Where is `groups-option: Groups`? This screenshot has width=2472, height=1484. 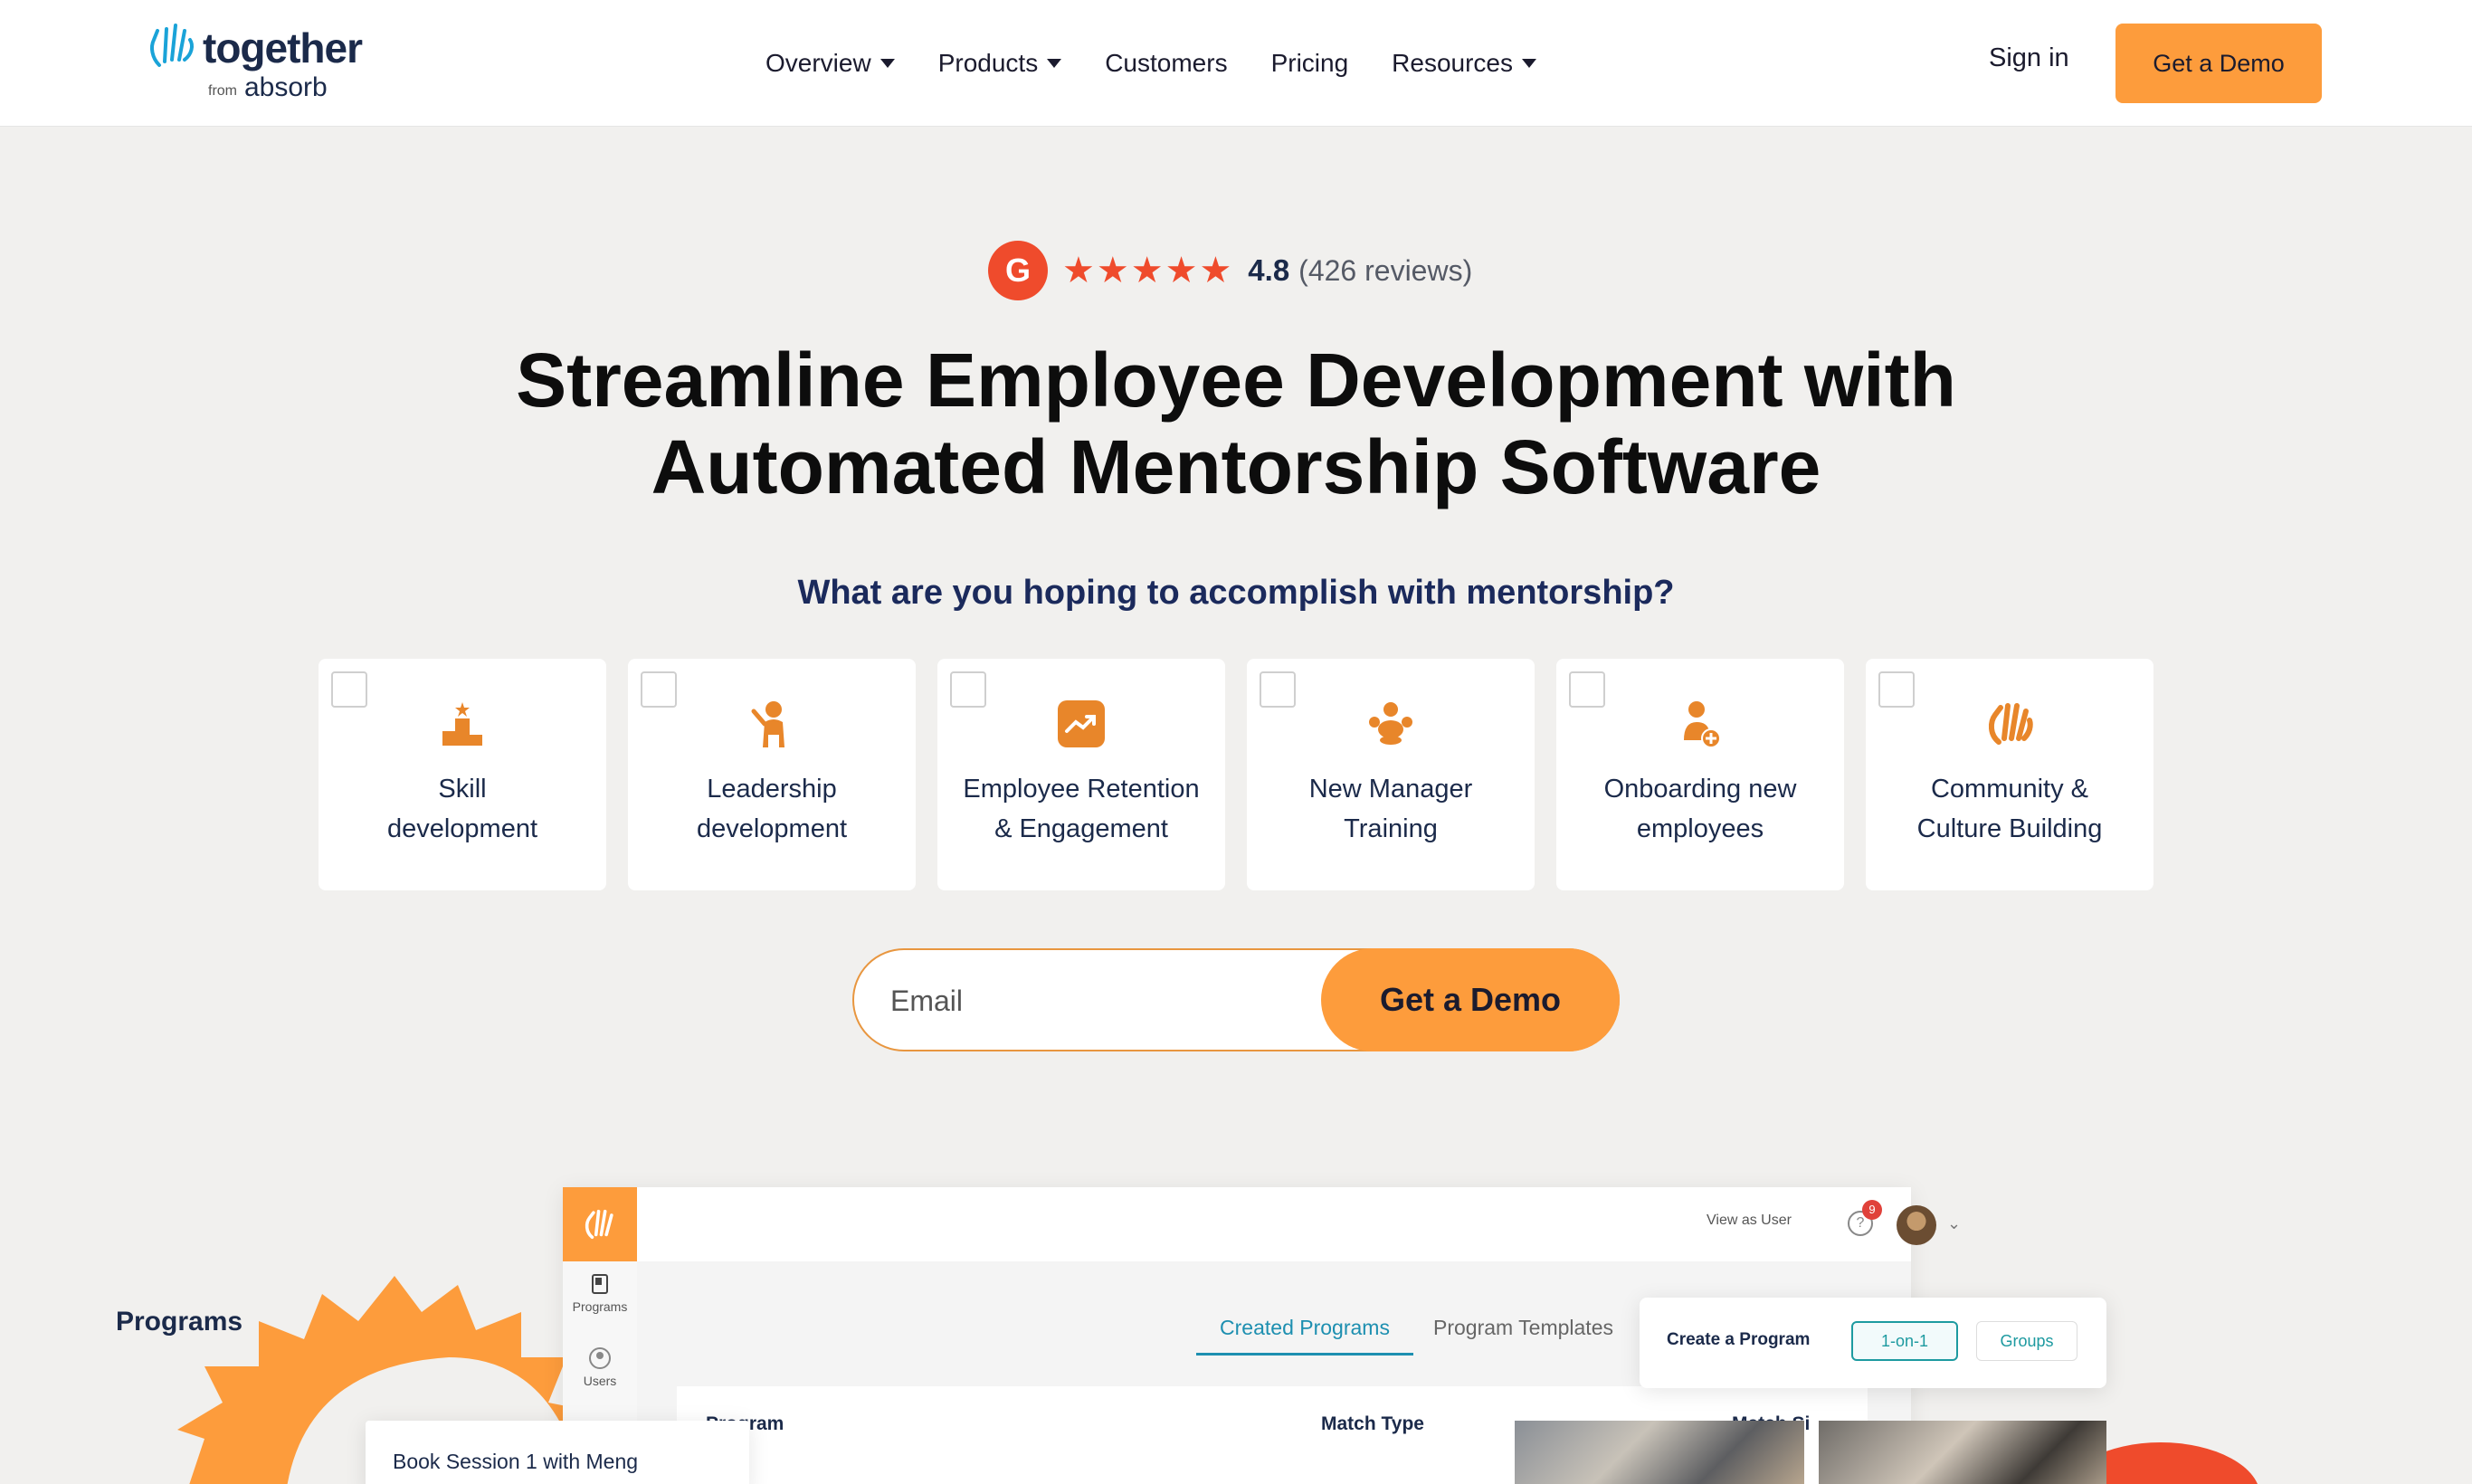 groups-option: Groups is located at coordinates (2026, 1341).